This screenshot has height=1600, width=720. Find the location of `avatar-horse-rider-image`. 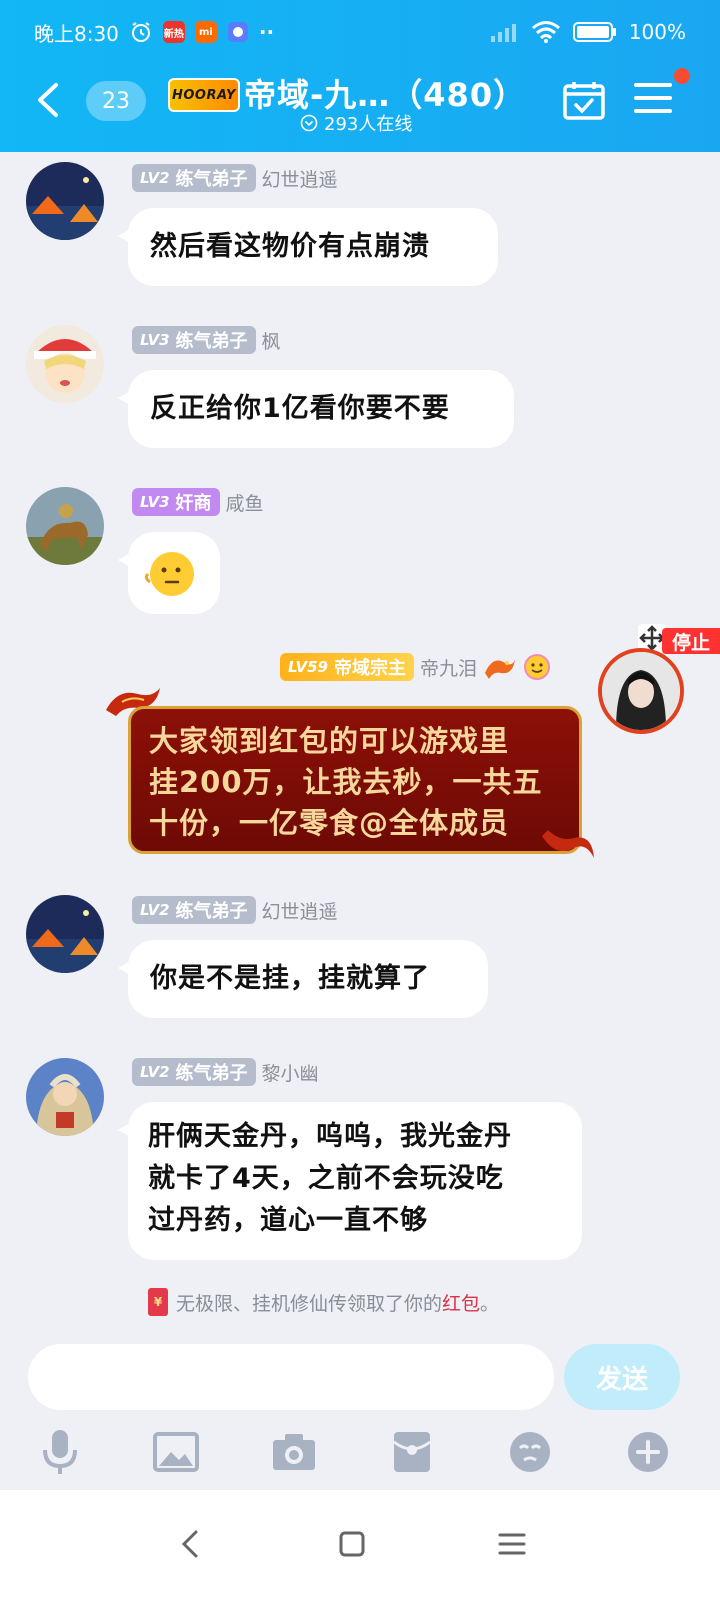

avatar-horse-rider-image is located at coordinates (65, 526).